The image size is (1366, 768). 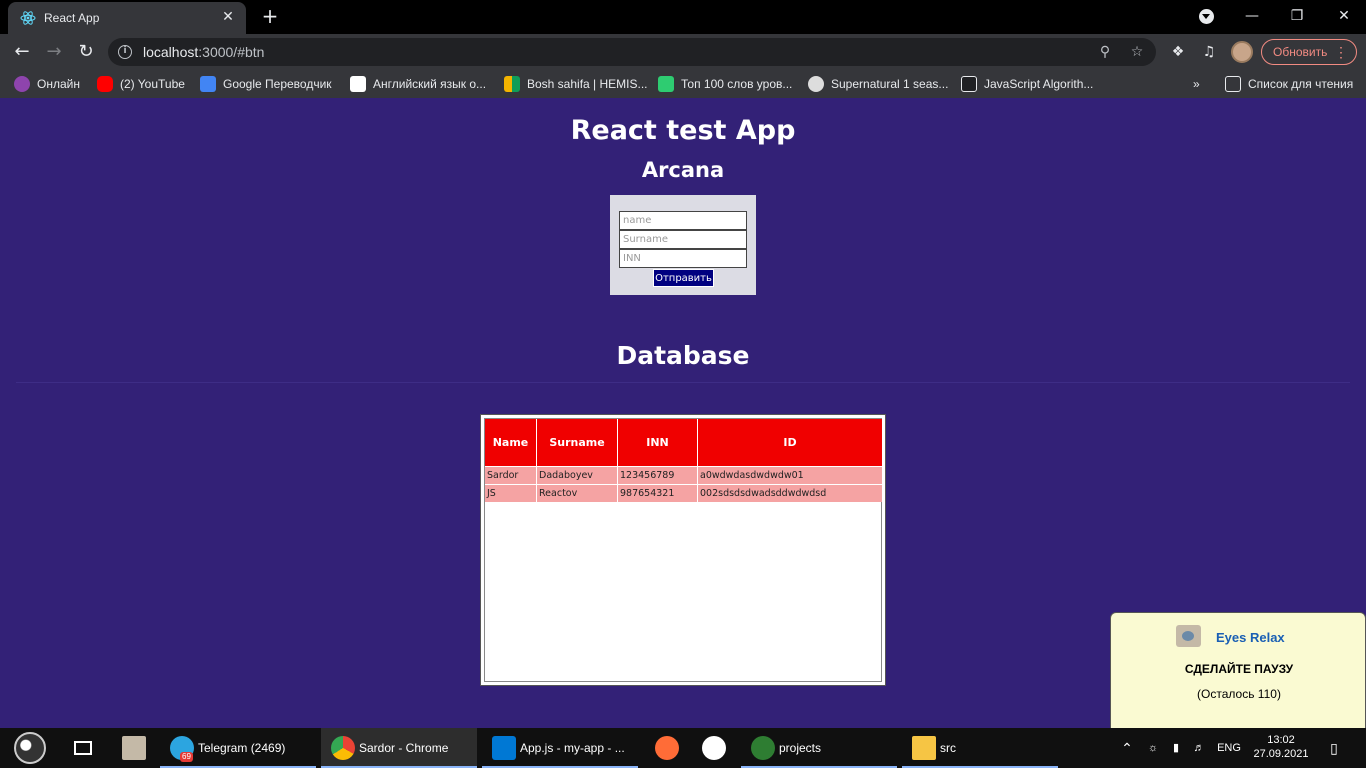 I want to click on header-surname: Surname, so click(x=577, y=442).